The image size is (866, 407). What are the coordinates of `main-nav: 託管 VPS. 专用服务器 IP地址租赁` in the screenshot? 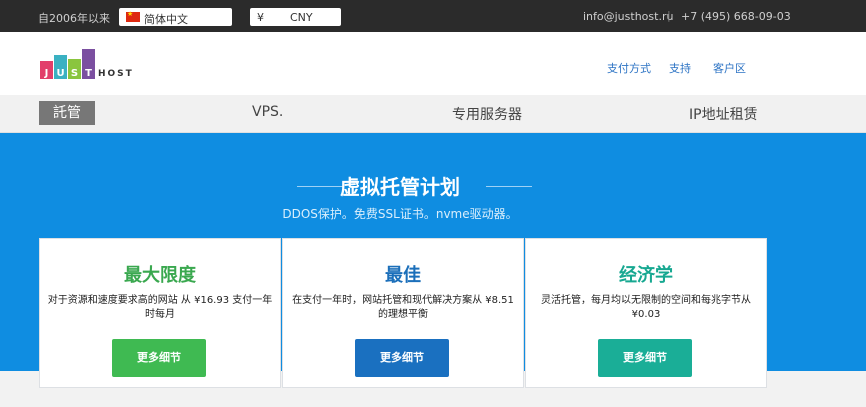 It's located at (433, 114).